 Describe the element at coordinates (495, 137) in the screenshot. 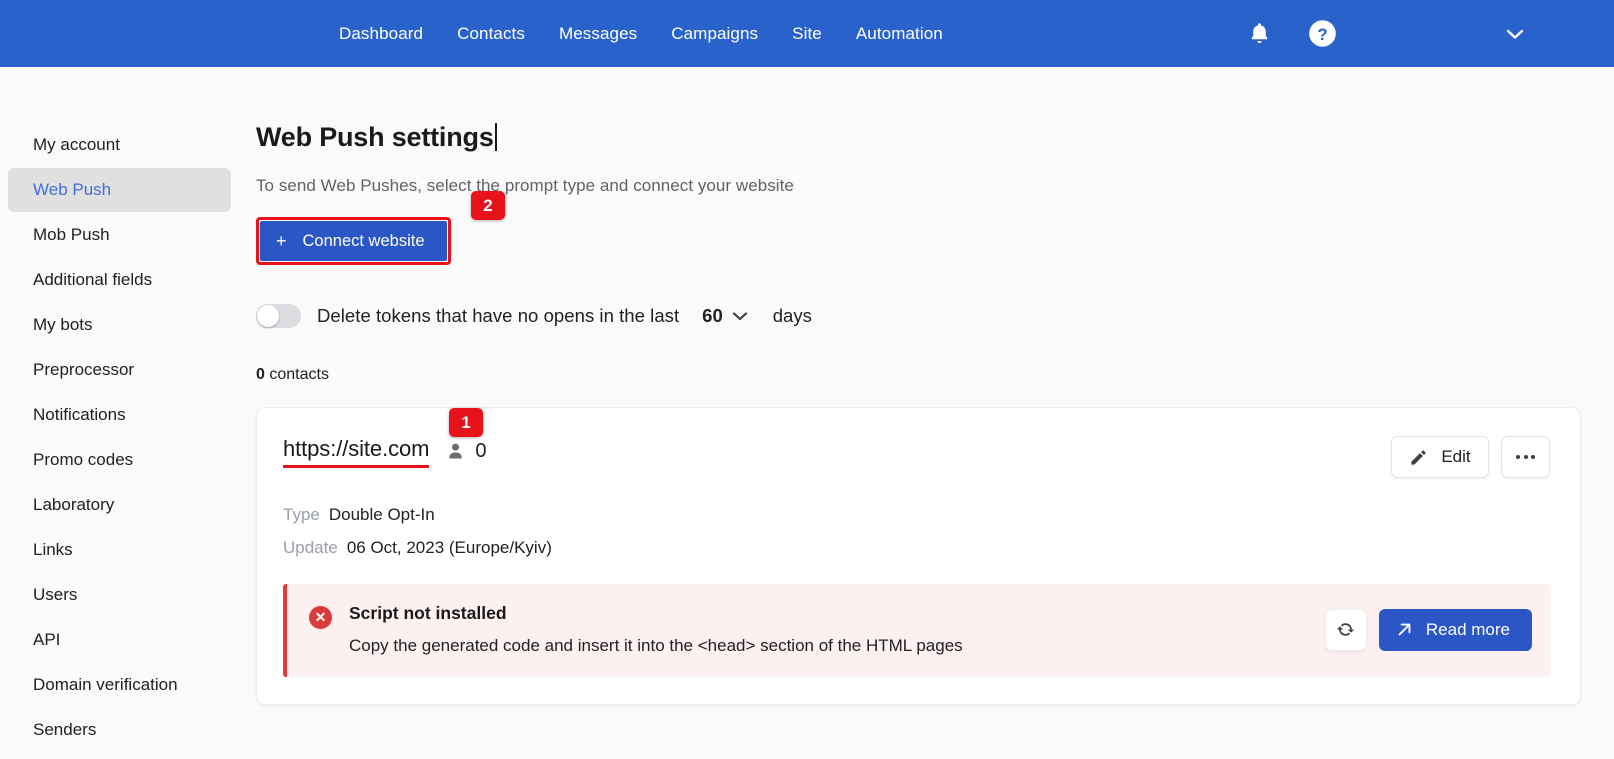

I see `text-cursor-caret` at that location.